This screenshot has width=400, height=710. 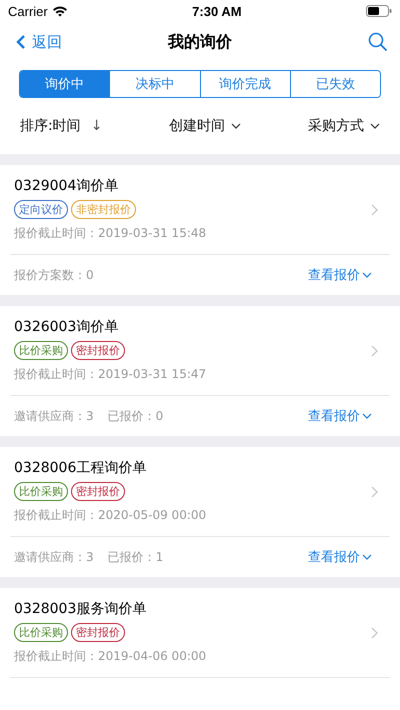 I want to click on wifi-icon, so click(x=60, y=11).